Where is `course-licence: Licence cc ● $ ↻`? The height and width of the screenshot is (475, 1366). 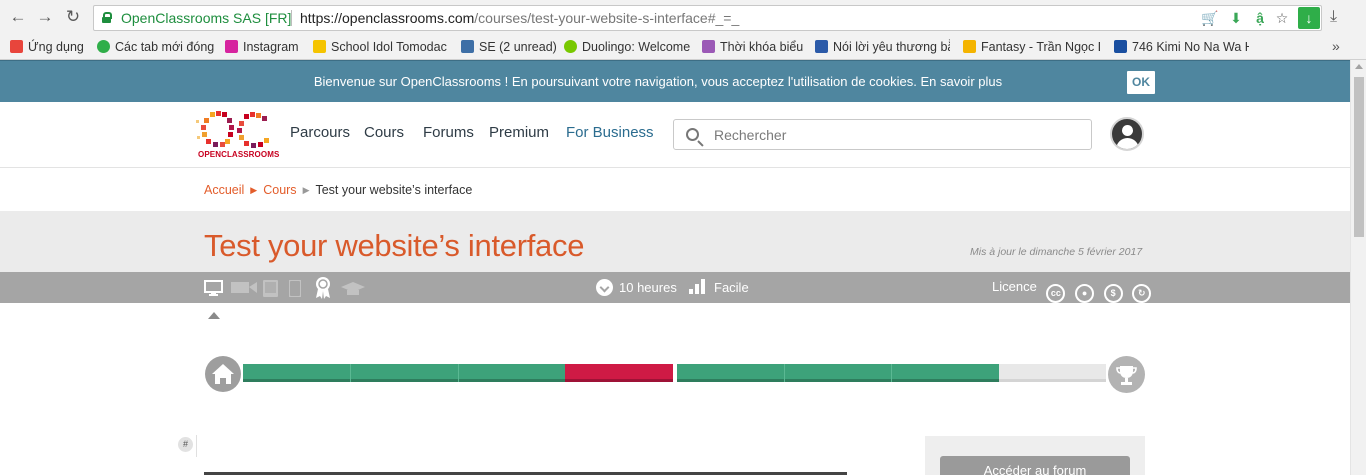
course-licence: Licence cc ● $ ↻ is located at coordinates (1072, 291).